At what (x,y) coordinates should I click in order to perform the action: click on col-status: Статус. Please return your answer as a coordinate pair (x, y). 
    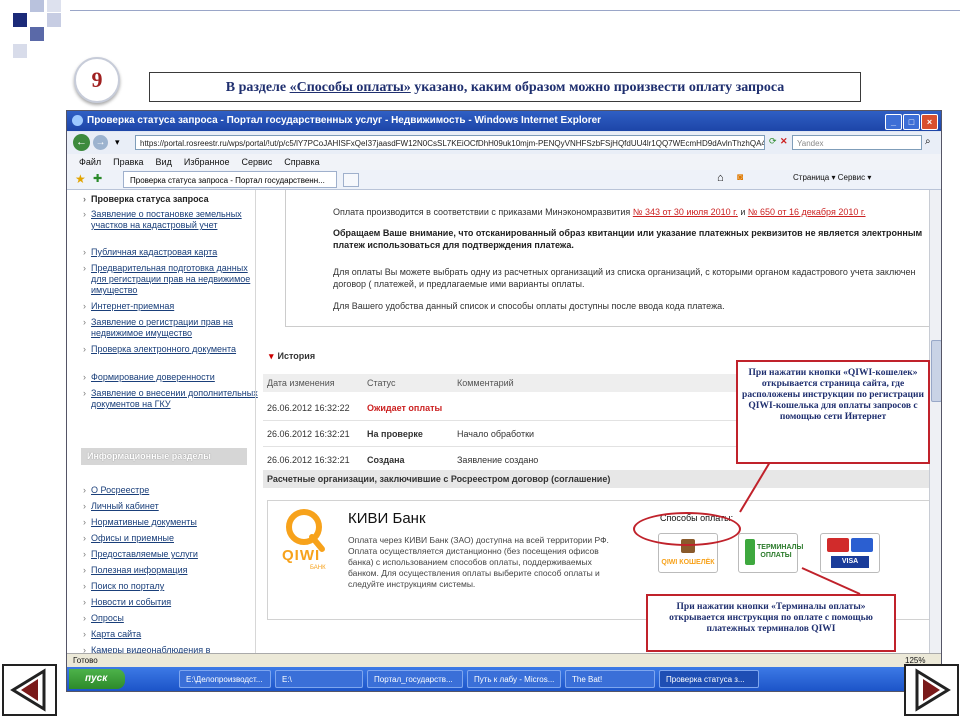
    Looking at the image, I should click on (381, 383).